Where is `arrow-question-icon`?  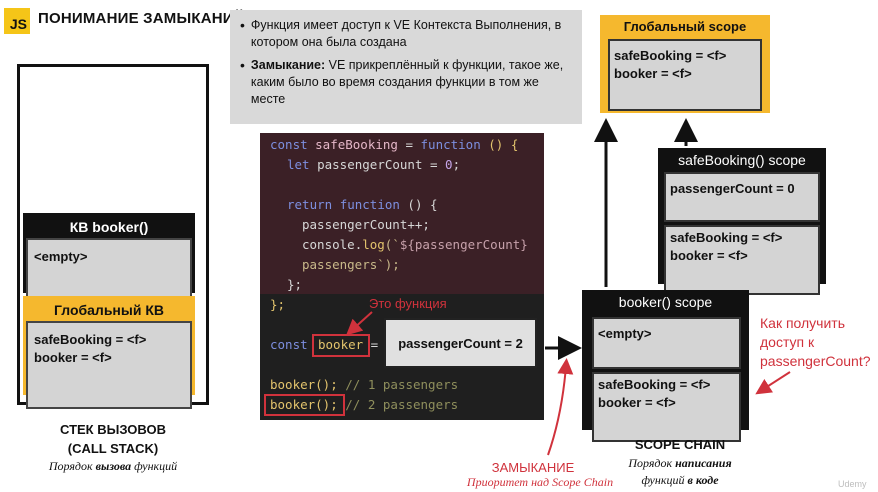 arrow-question-icon is located at coordinates (773, 383).